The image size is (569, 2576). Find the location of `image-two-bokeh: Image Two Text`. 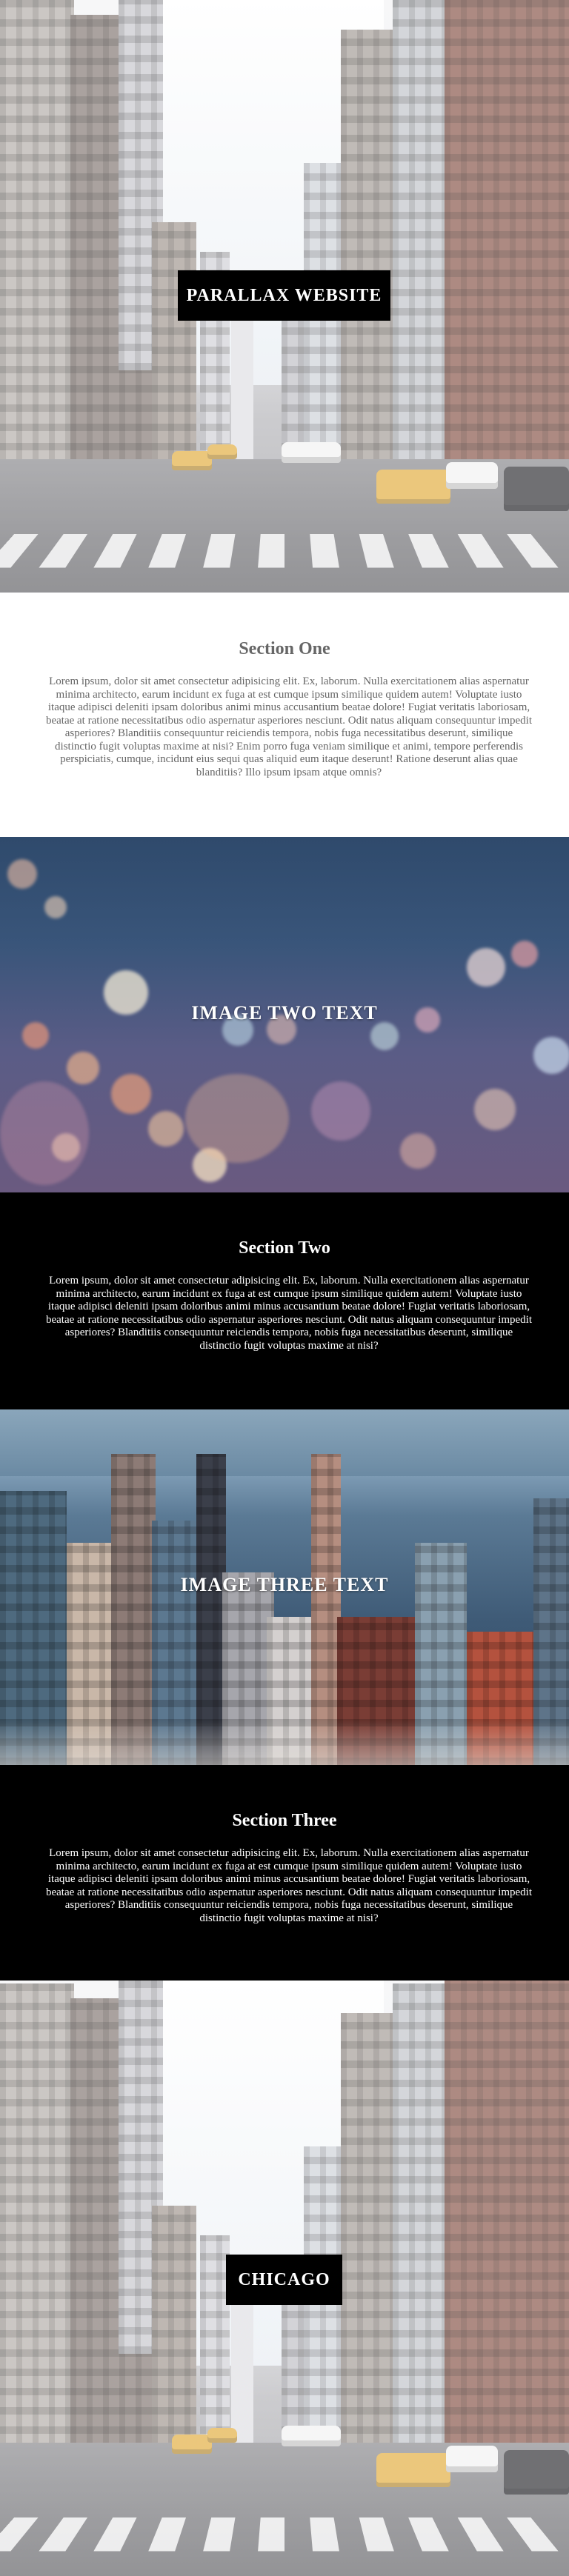

image-two-bokeh: Image Two Text is located at coordinates (284, 1014).